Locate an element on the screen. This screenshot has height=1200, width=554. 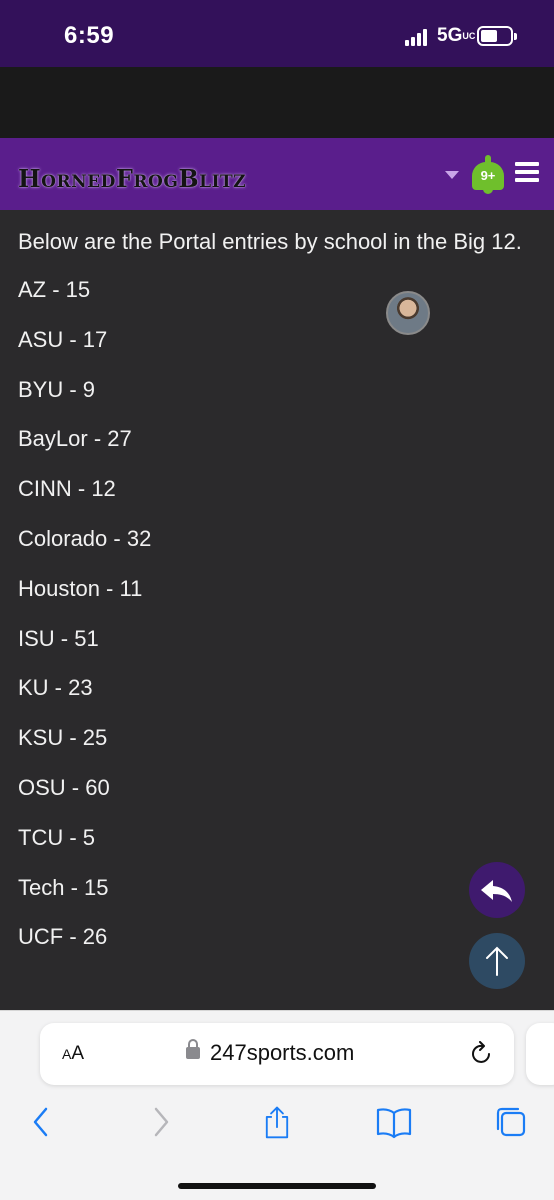
caret-down-icon is located at coordinates (452, 175).